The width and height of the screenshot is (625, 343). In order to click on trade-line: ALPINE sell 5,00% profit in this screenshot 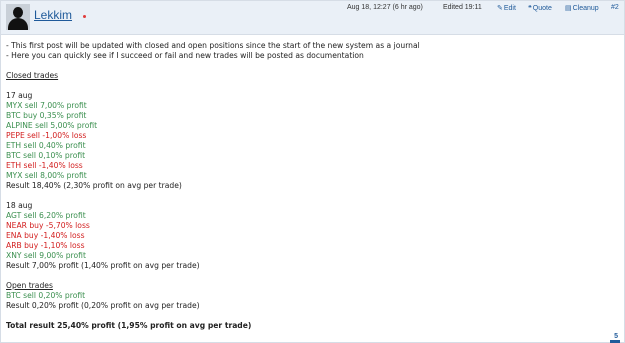, I will do `click(52, 125)`.